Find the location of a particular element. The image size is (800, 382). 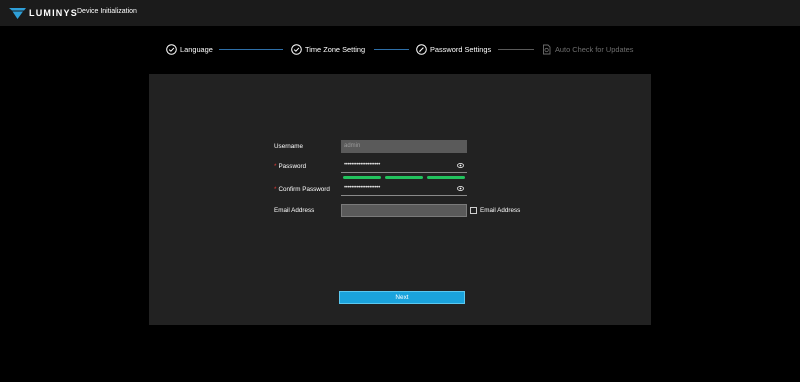

brand-logo: LUMINYS is located at coordinates (43, 13).